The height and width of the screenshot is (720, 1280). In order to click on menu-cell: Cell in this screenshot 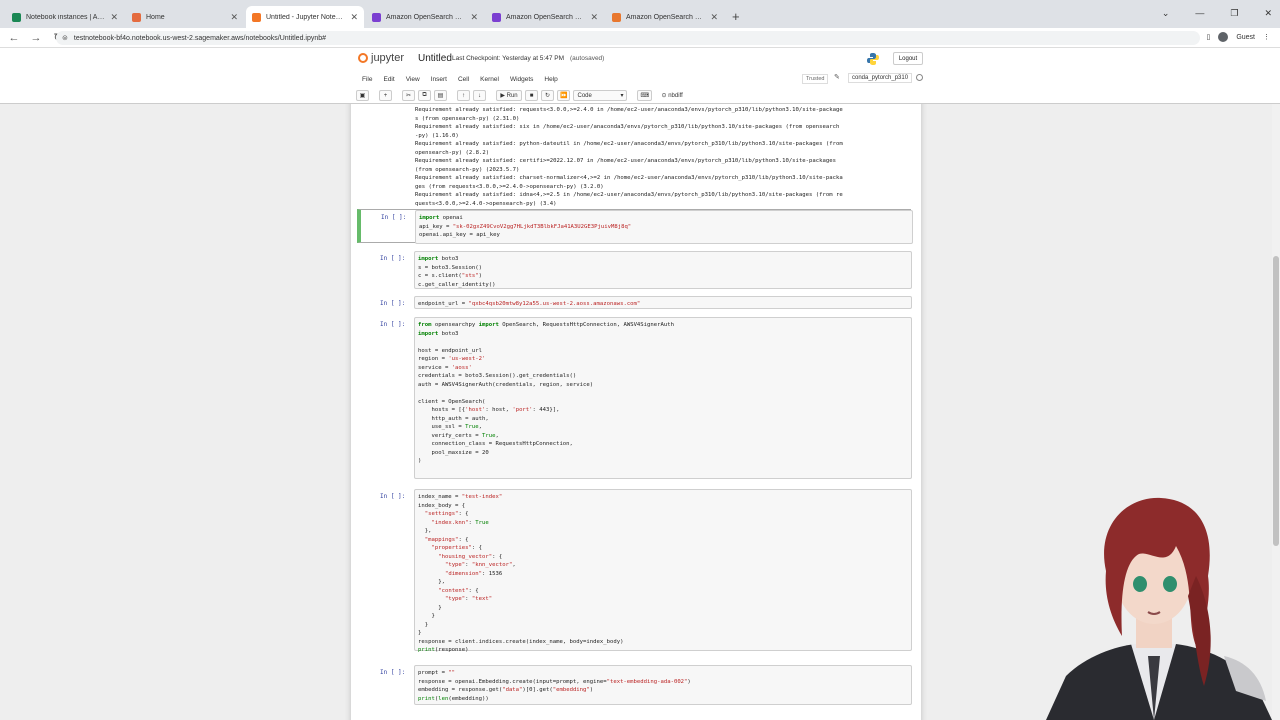, I will do `click(463, 79)`.